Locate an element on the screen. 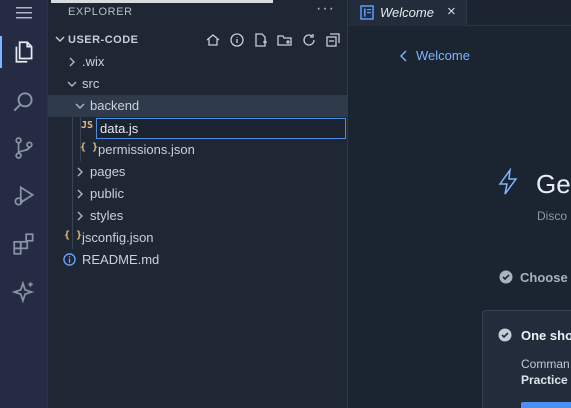  tree-item-label: README.md is located at coordinates (121, 259).